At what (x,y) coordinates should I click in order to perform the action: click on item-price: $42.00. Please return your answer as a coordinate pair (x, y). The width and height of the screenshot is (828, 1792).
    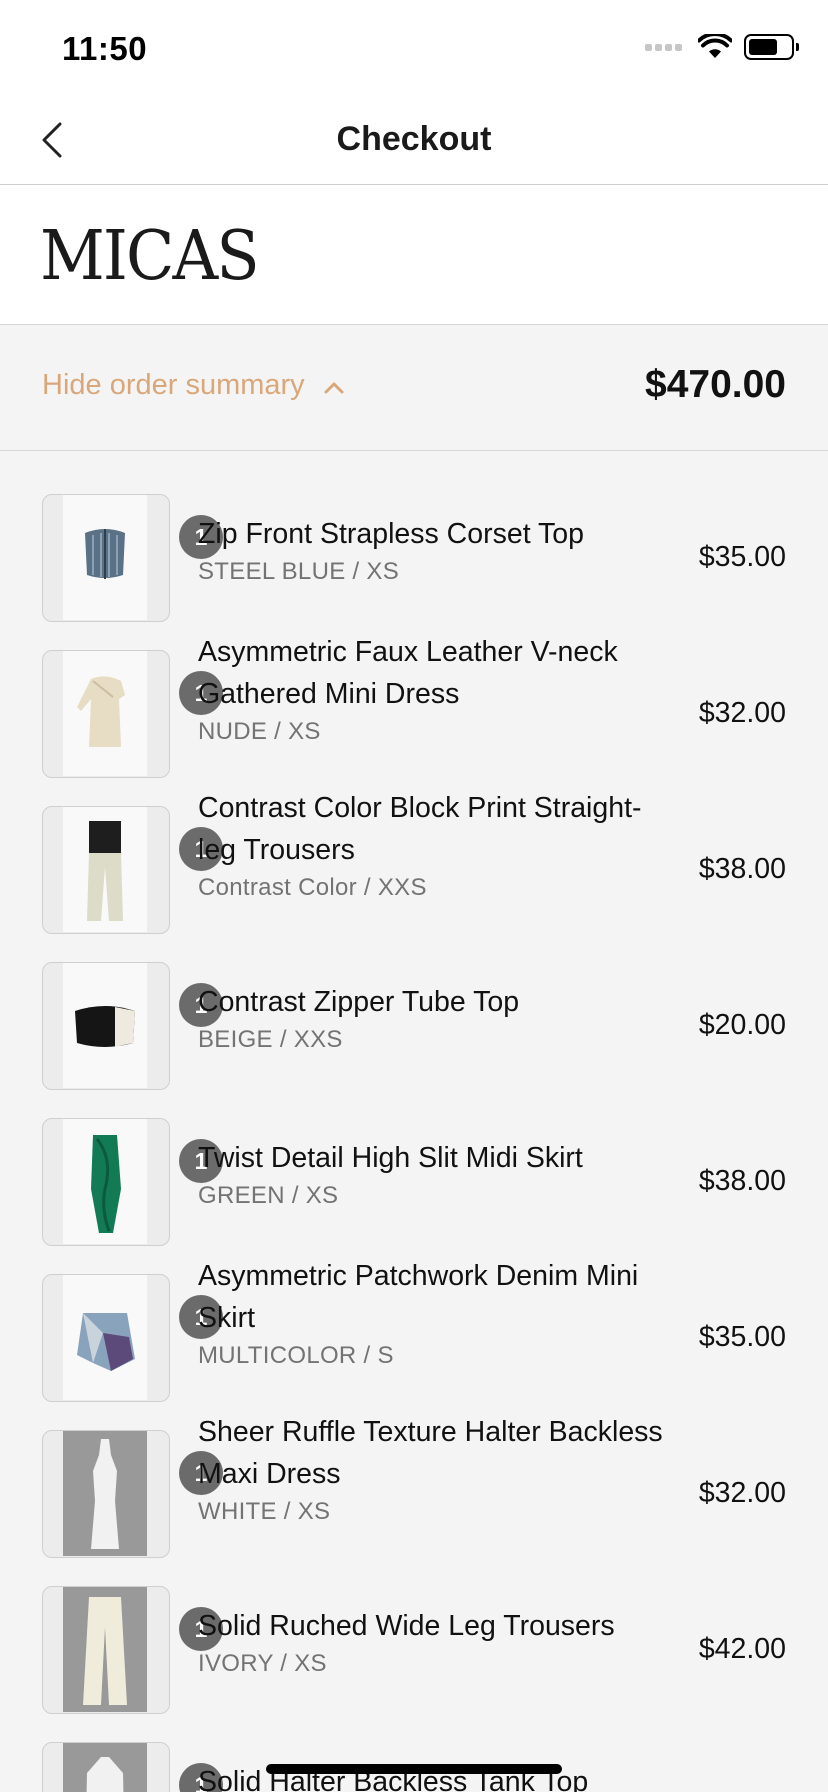
    Looking at the image, I should click on (742, 1649).